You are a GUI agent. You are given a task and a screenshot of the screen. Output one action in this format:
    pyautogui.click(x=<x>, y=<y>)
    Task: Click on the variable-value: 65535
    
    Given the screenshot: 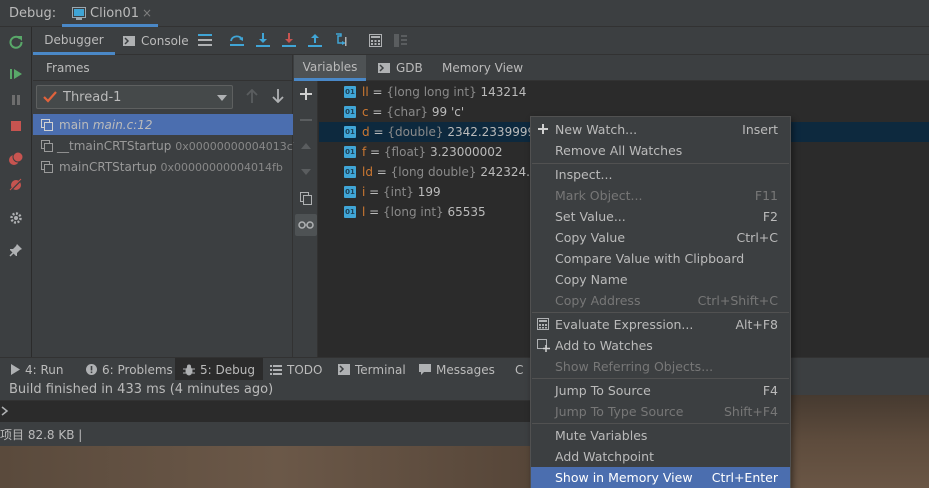 What is the action you would take?
    pyautogui.click(x=466, y=212)
    